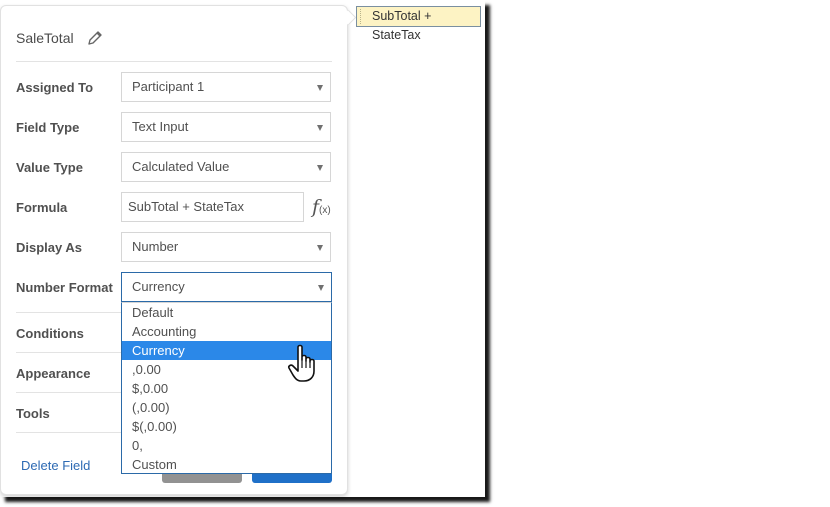 This screenshot has width=830, height=507. Describe the element at coordinates (226, 287) in the screenshot. I see `number-format-select: Currency` at that location.